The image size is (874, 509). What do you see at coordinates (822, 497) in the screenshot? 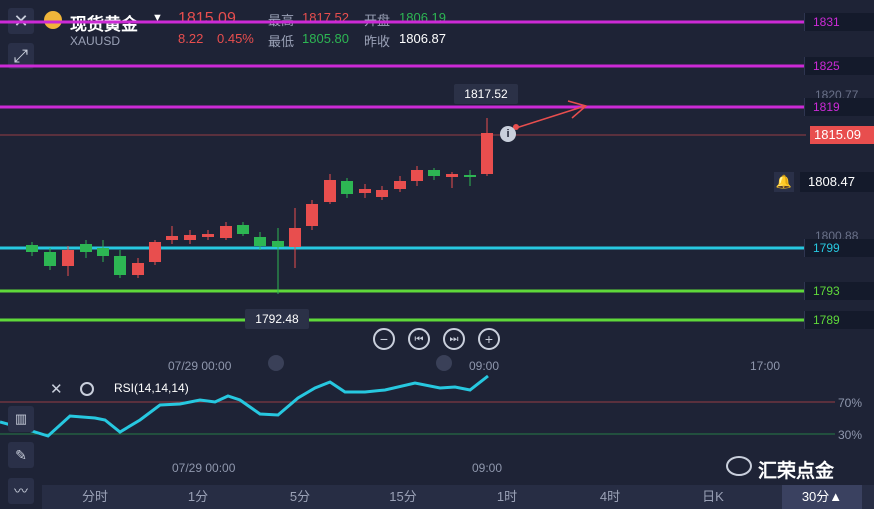
I see `tab-30min: 30分▲` at bounding box center [822, 497].